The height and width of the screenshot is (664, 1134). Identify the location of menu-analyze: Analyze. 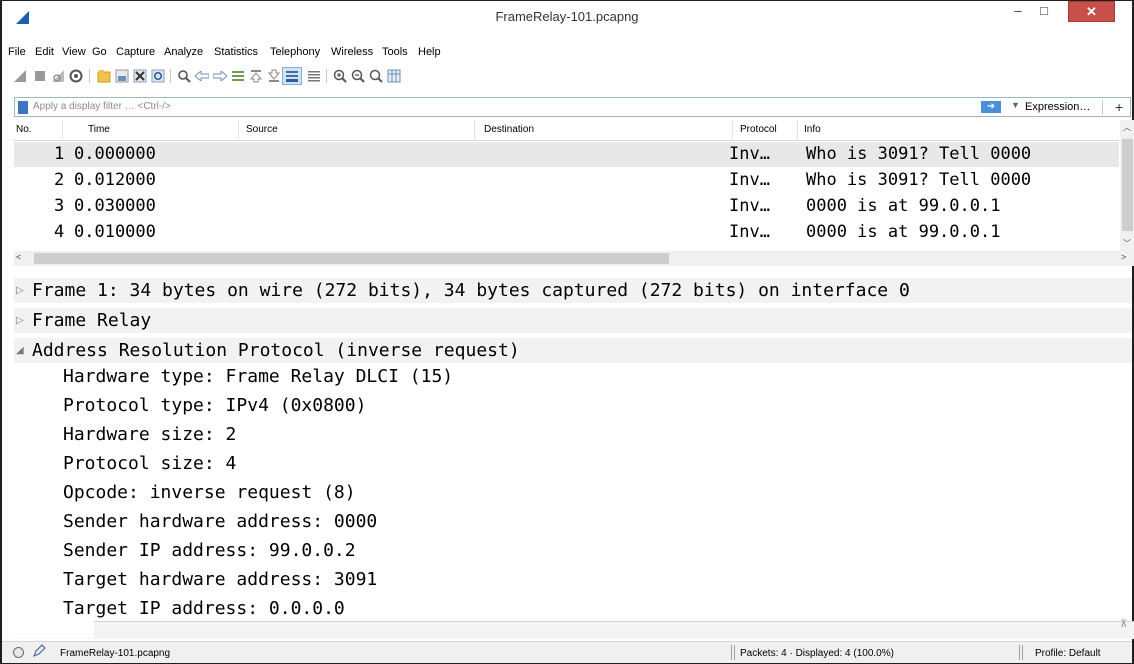
(183, 52).